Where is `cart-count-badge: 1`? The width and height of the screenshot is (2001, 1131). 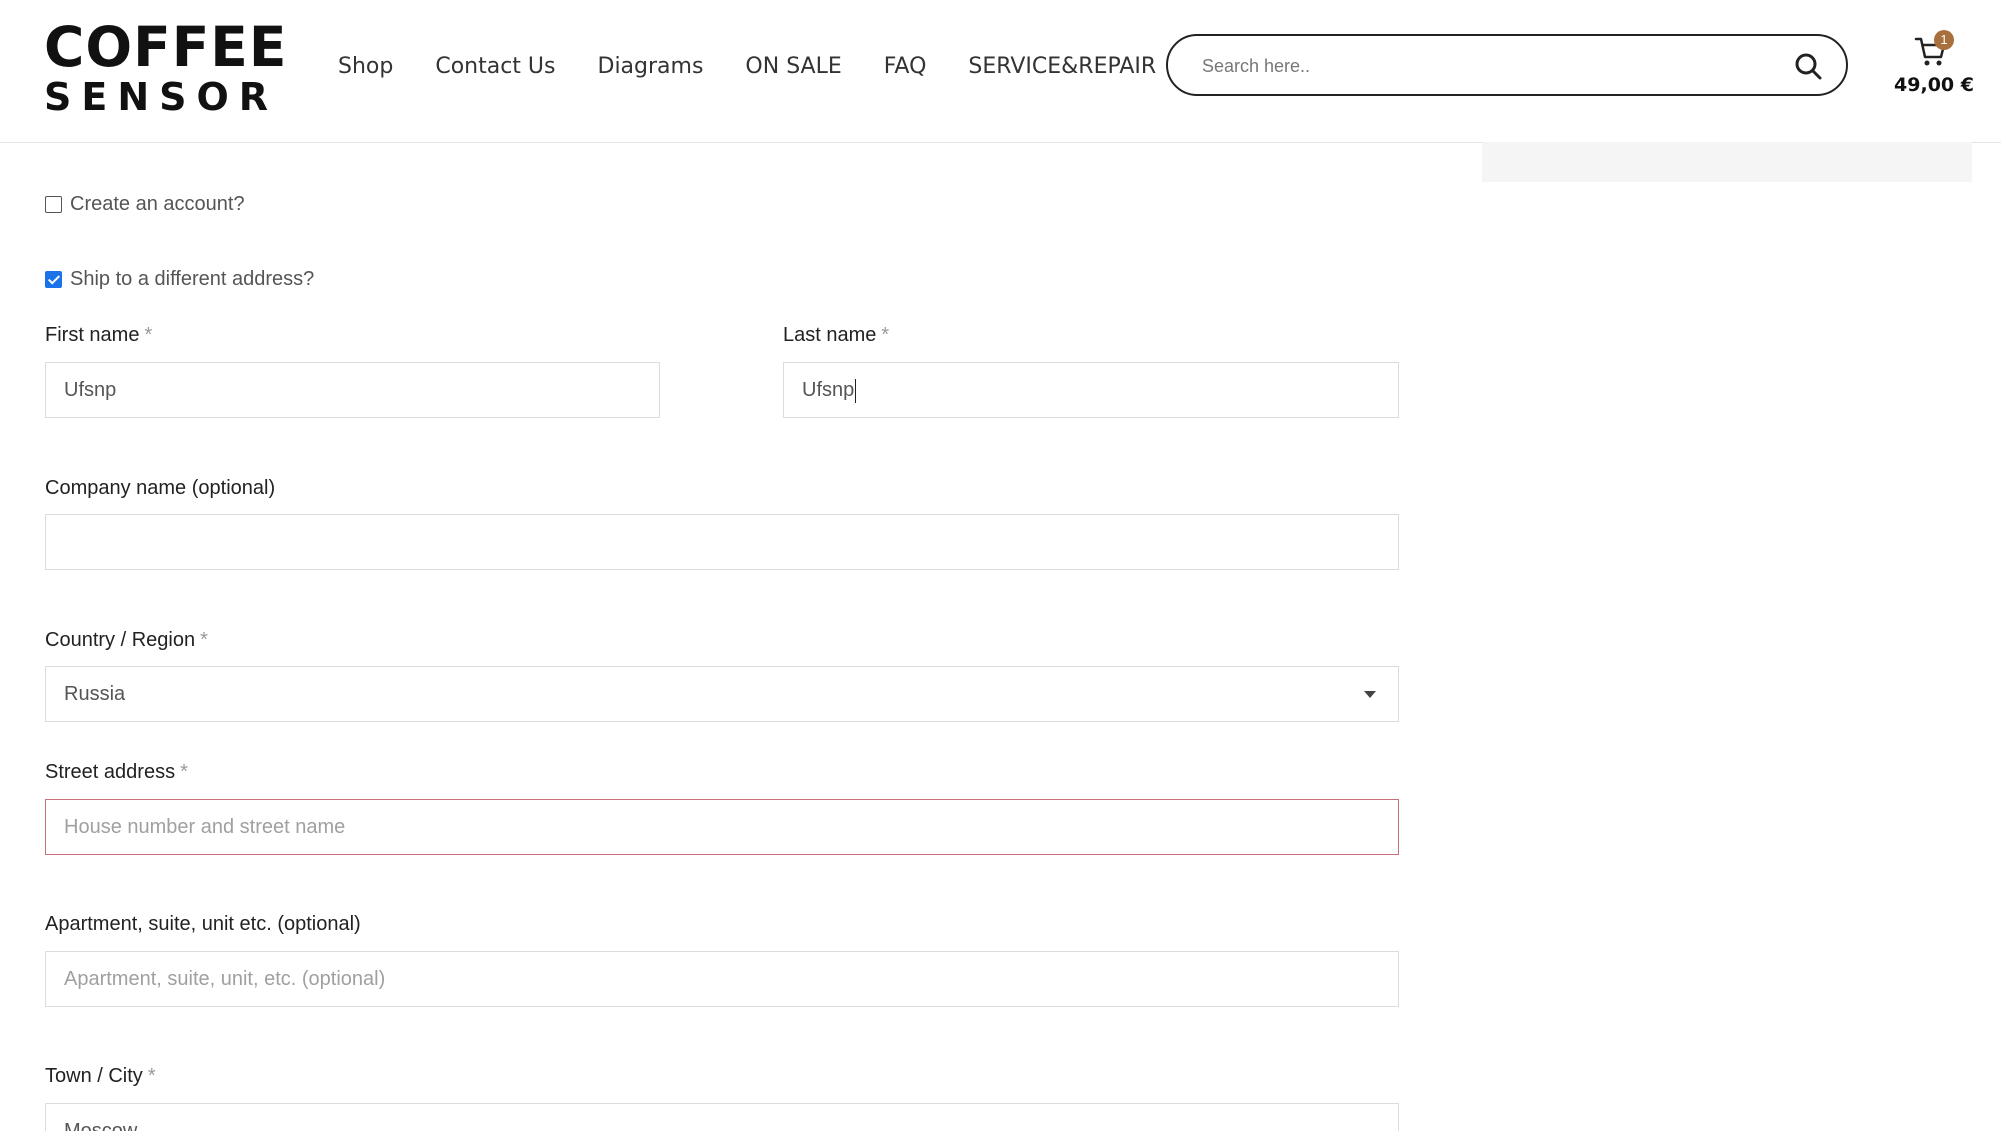 cart-count-badge: 1 is located at coordinates (1944, 40).